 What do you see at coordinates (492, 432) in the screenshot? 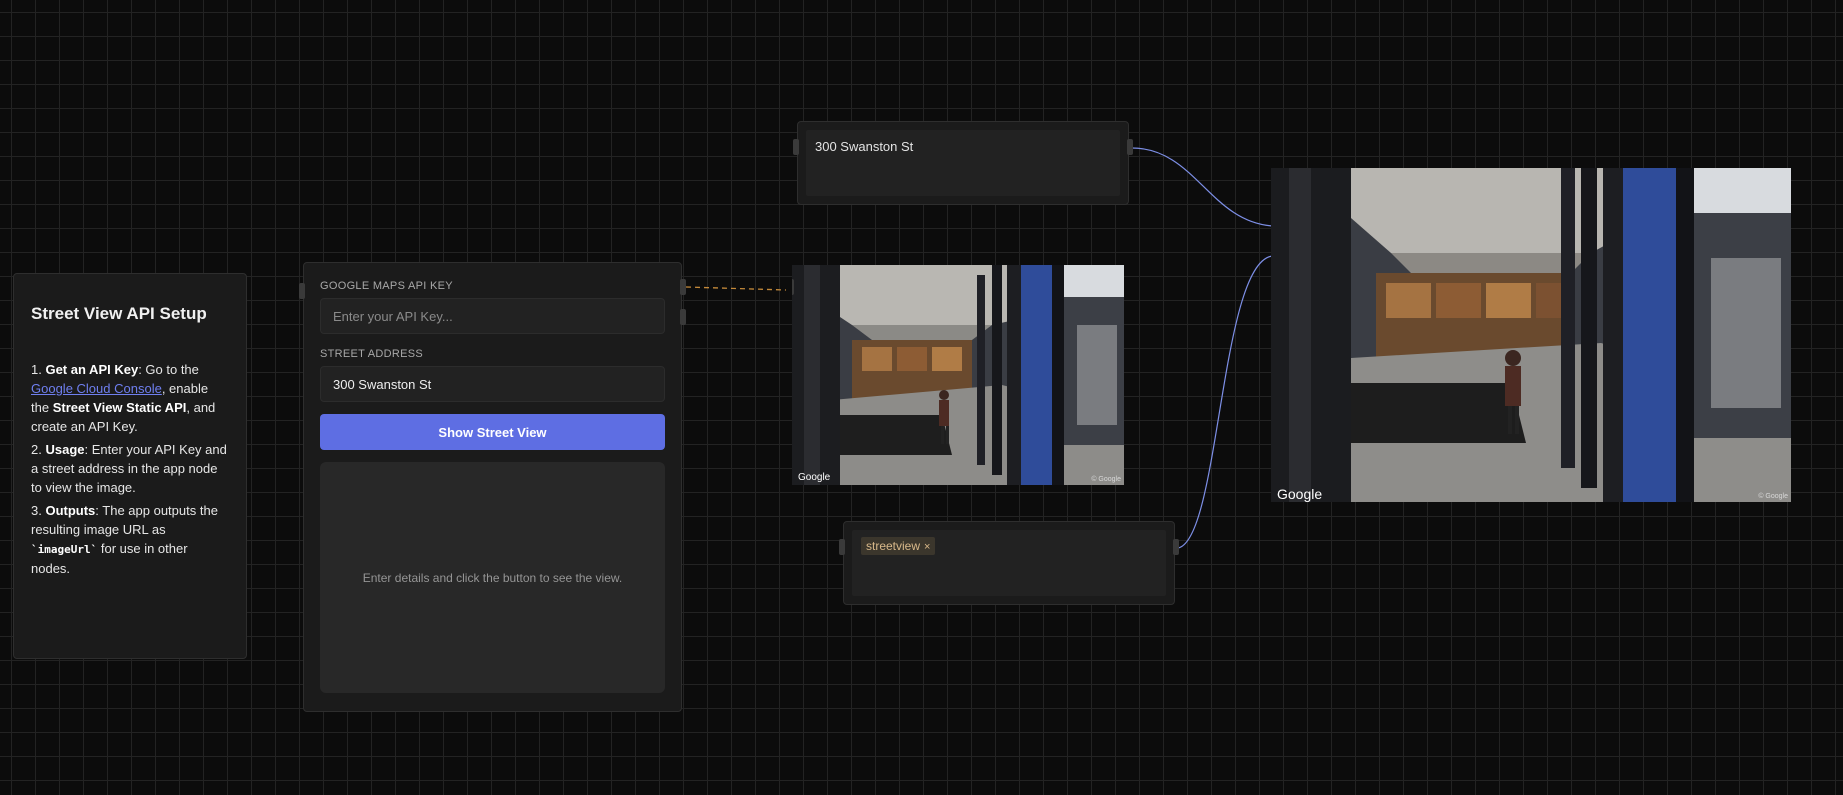
I see `show-street-view-button: Show Street View` at bounding box center [492, 432].